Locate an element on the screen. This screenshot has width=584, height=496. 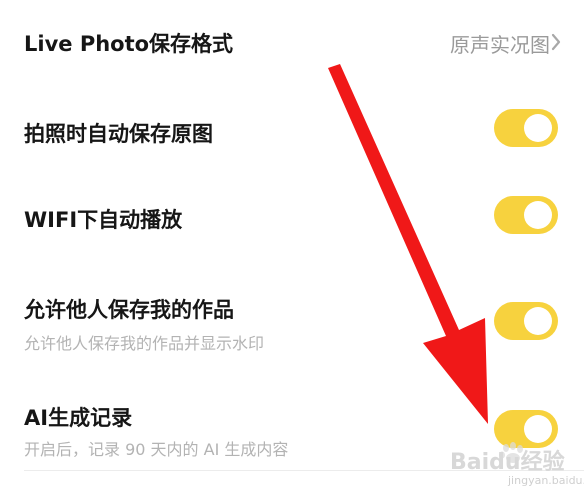
setting-title: 允许他人保存我的作品 is located at coordinates (129, 310).